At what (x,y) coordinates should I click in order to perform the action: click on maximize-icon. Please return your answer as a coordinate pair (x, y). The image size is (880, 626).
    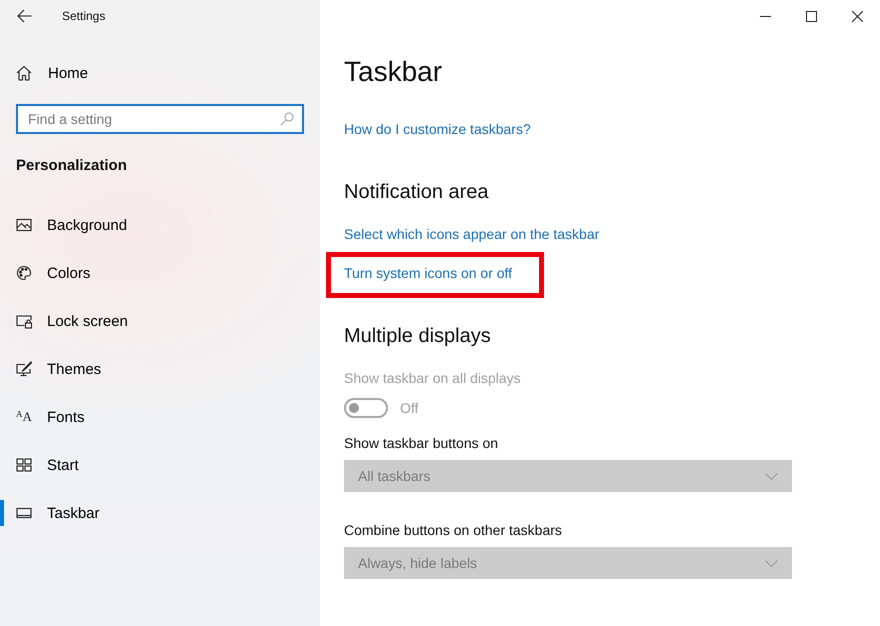
    Looking at the image, I should click on (811, 16).